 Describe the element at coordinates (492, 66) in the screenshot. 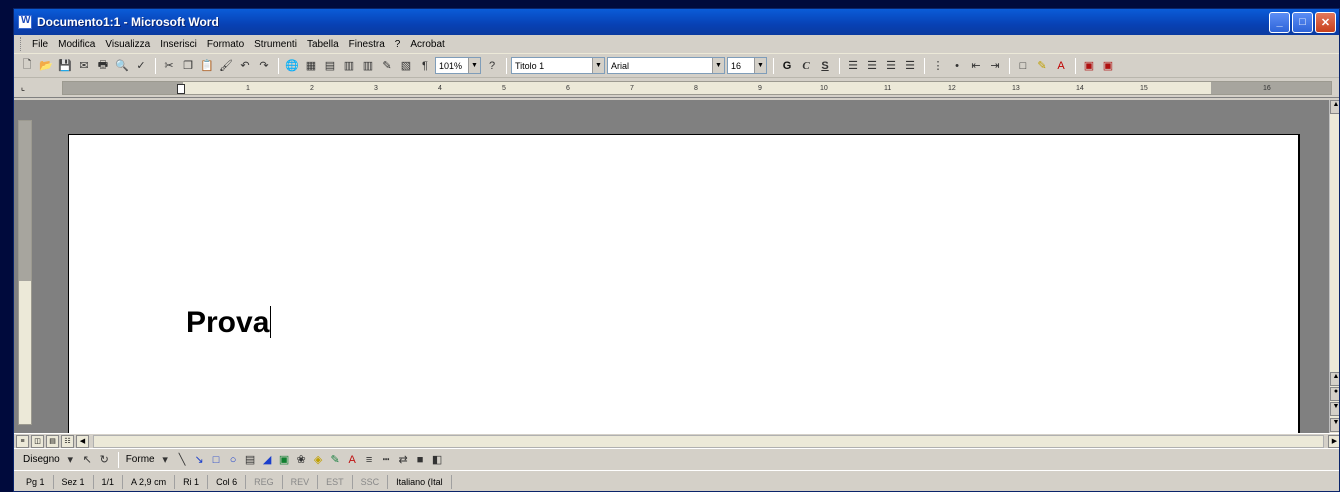

I see `help-icon: ?` at that location.